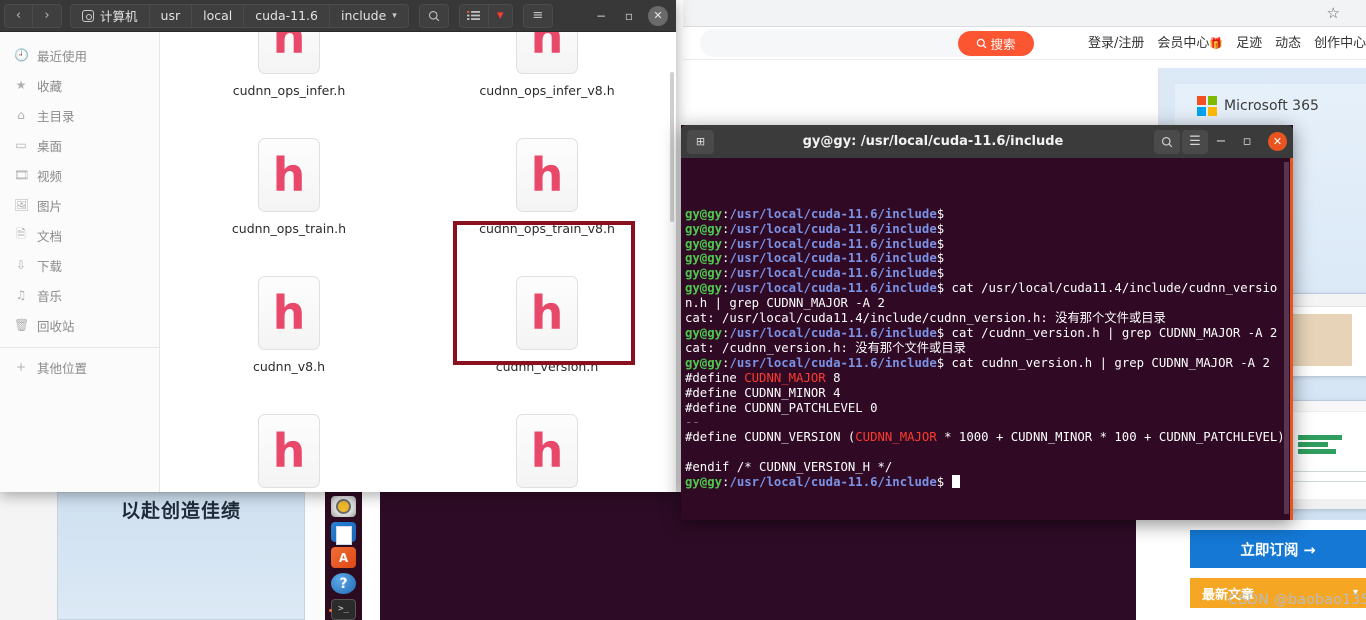  I want to click on breadcrumb-item-local: local, so click(218, 15).